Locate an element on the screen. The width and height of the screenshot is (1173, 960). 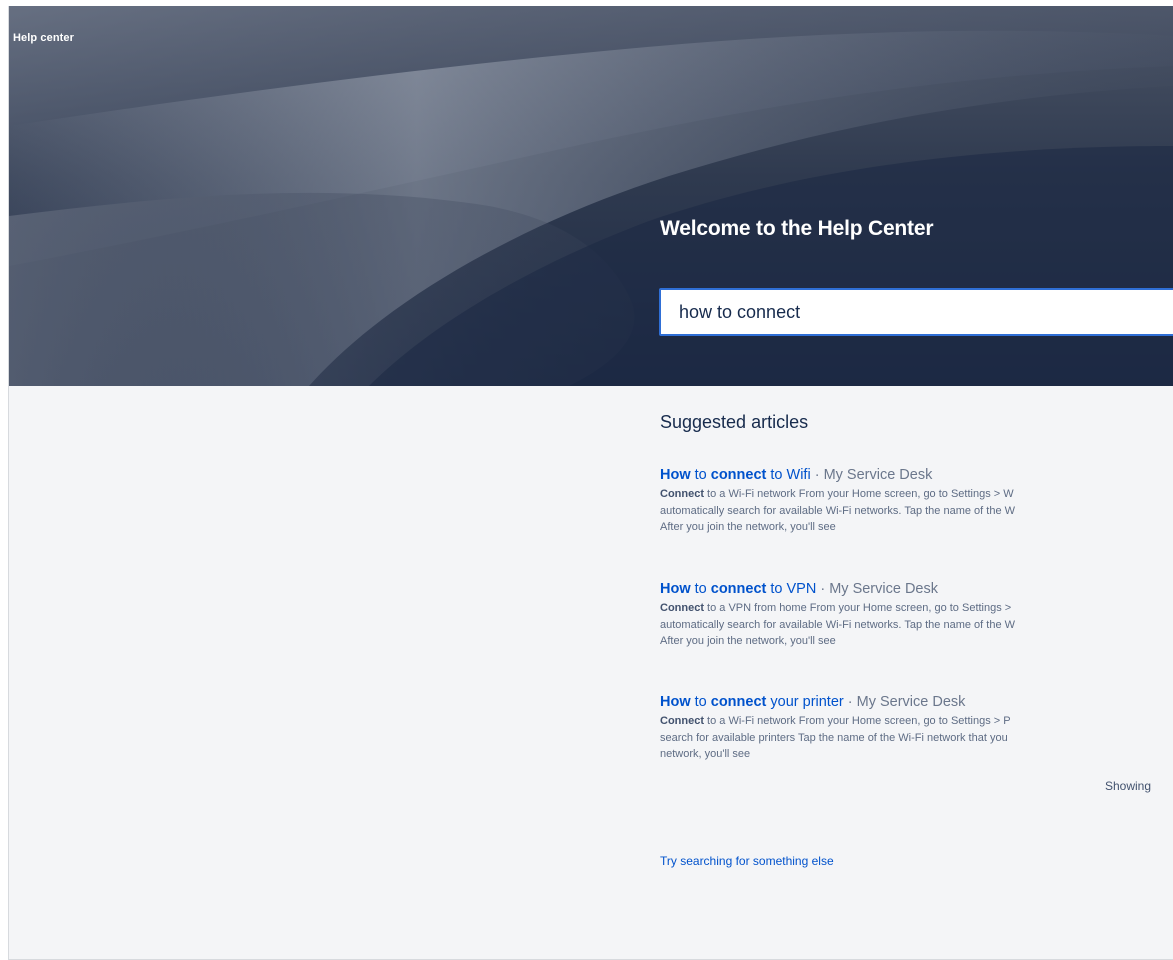
search-input is located at coordinates (917, 312).